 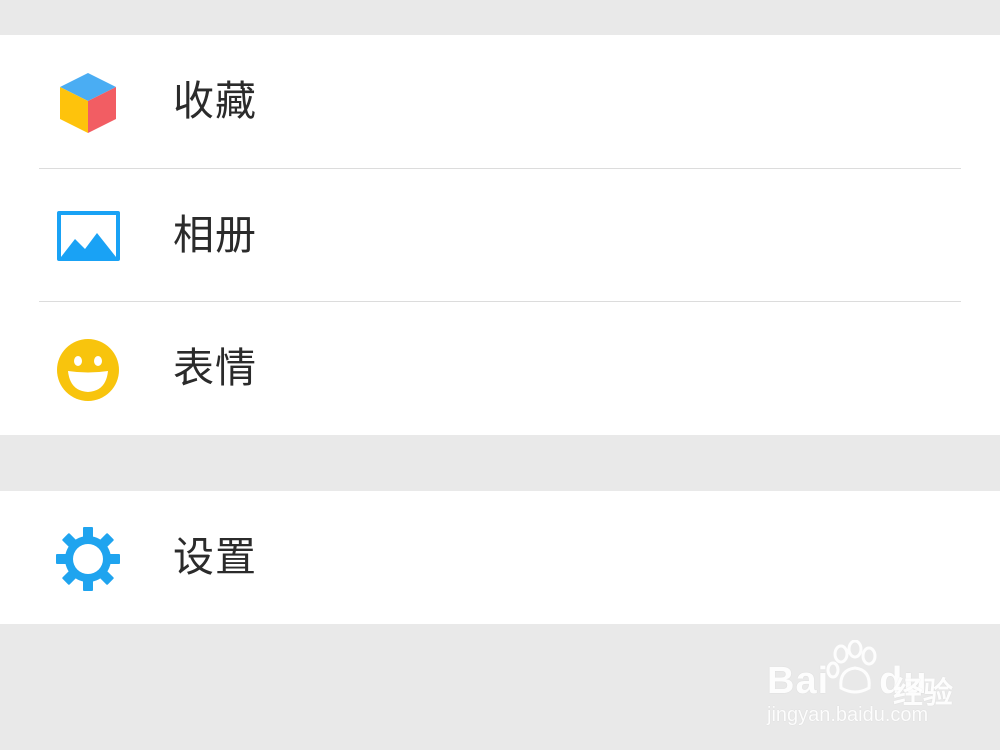 What do you see at coordinates (88, 559) in the screenshot?
I see `gear-icon` at bounding box center [88, 559].